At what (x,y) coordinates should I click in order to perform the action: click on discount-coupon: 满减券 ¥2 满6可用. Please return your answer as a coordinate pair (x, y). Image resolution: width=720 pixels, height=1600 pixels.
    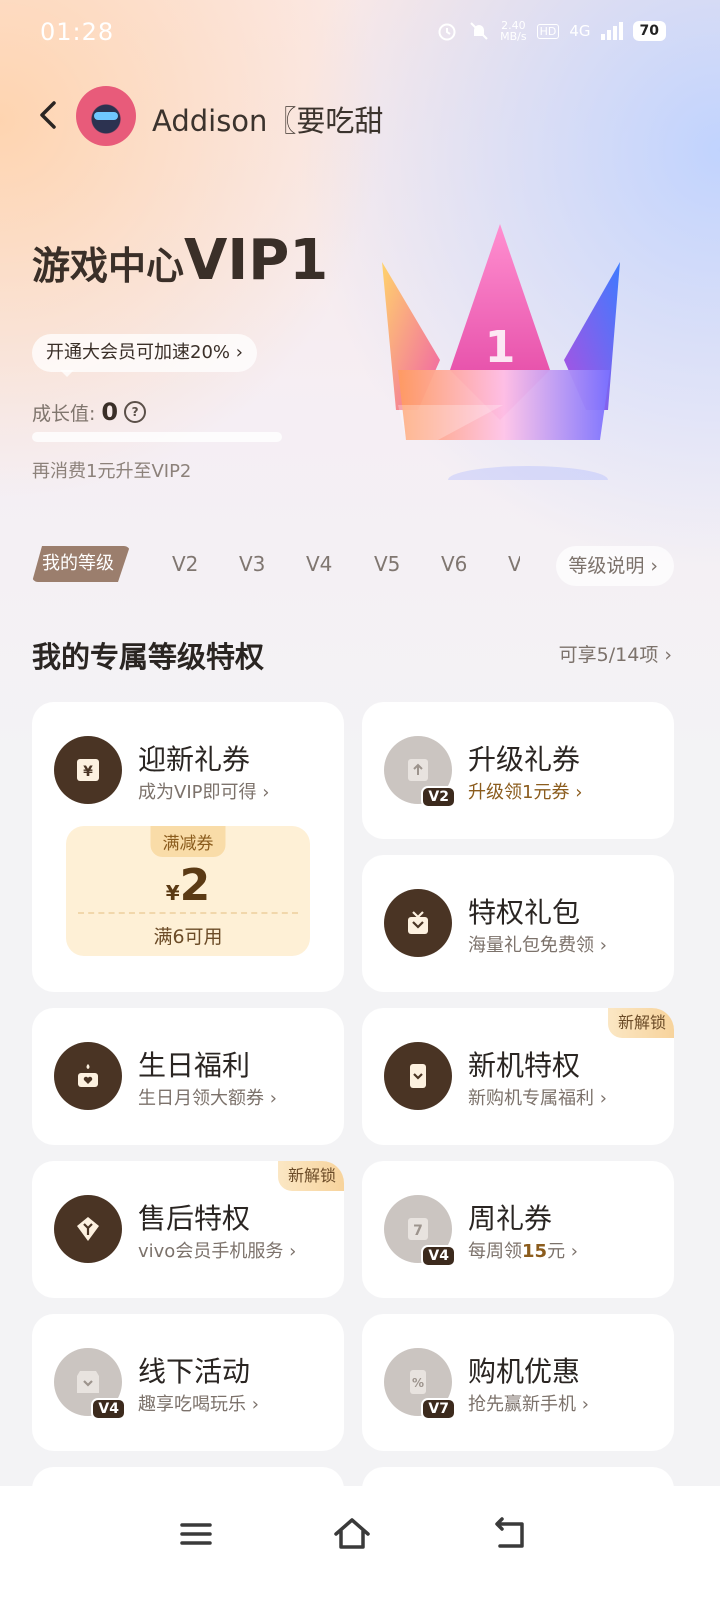
    Looking at the image, I should click on (188, 891).